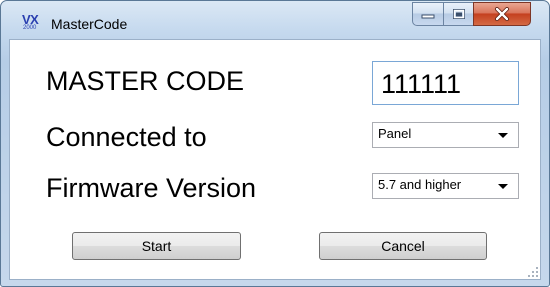 This screenshot has height=287, width=550. What do you see at coordinates (403, 246) in the screenshot?
I see `cancel-button: Cancel` at bounding box center [403, 246].